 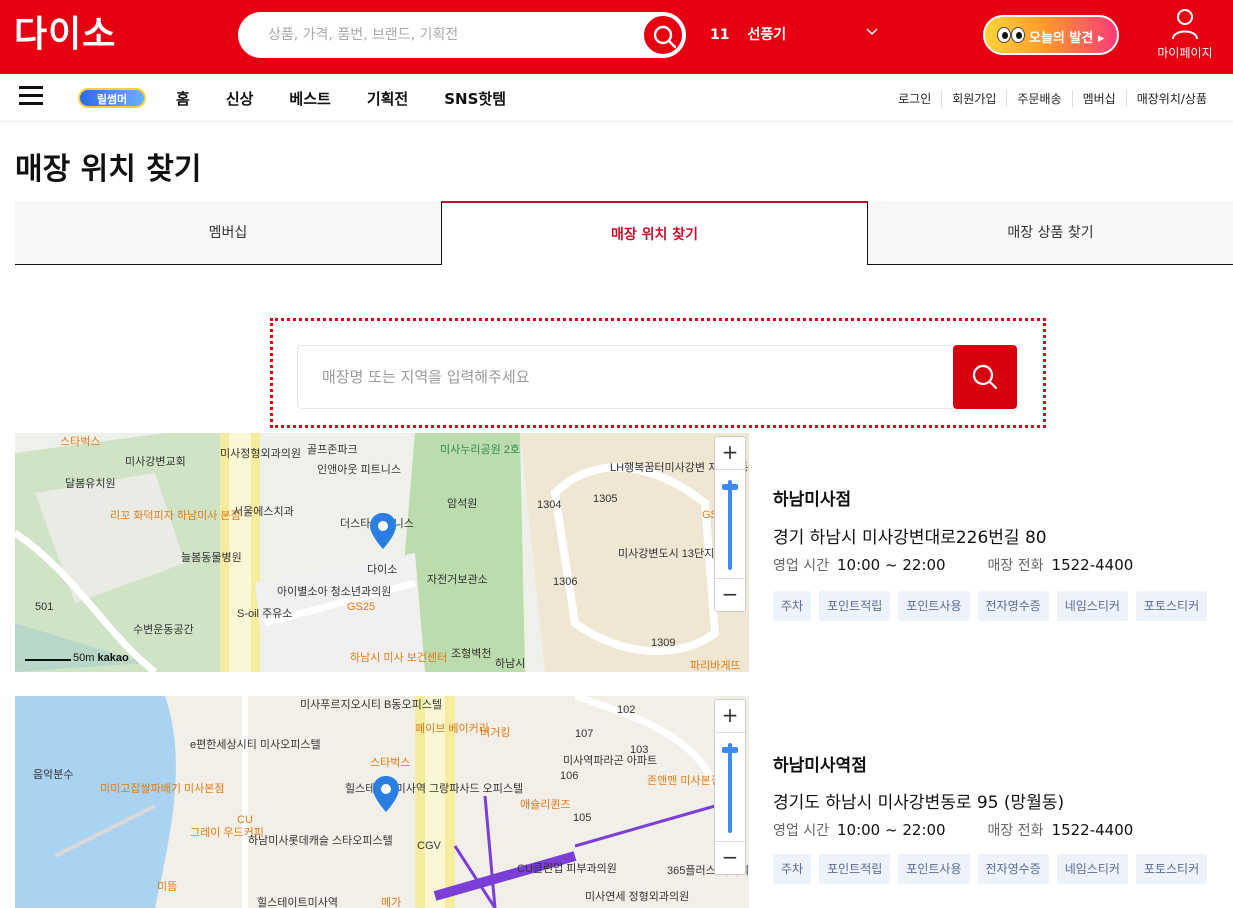 I want to click on map-label: 수변운동공간, so click(x=163, y=630).